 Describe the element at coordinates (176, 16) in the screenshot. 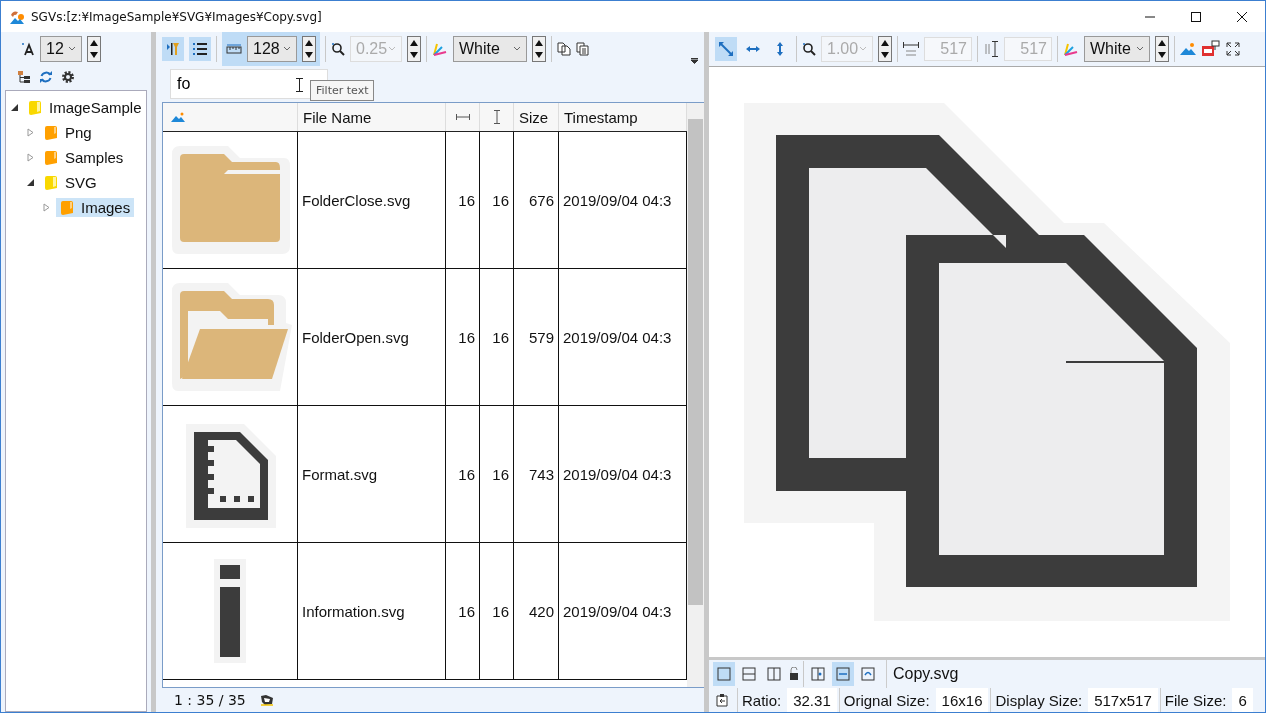

I see `window-title: SGVs:[z:¥ImageSample¥SVG¥Images¥Copy.svg]` at that location.